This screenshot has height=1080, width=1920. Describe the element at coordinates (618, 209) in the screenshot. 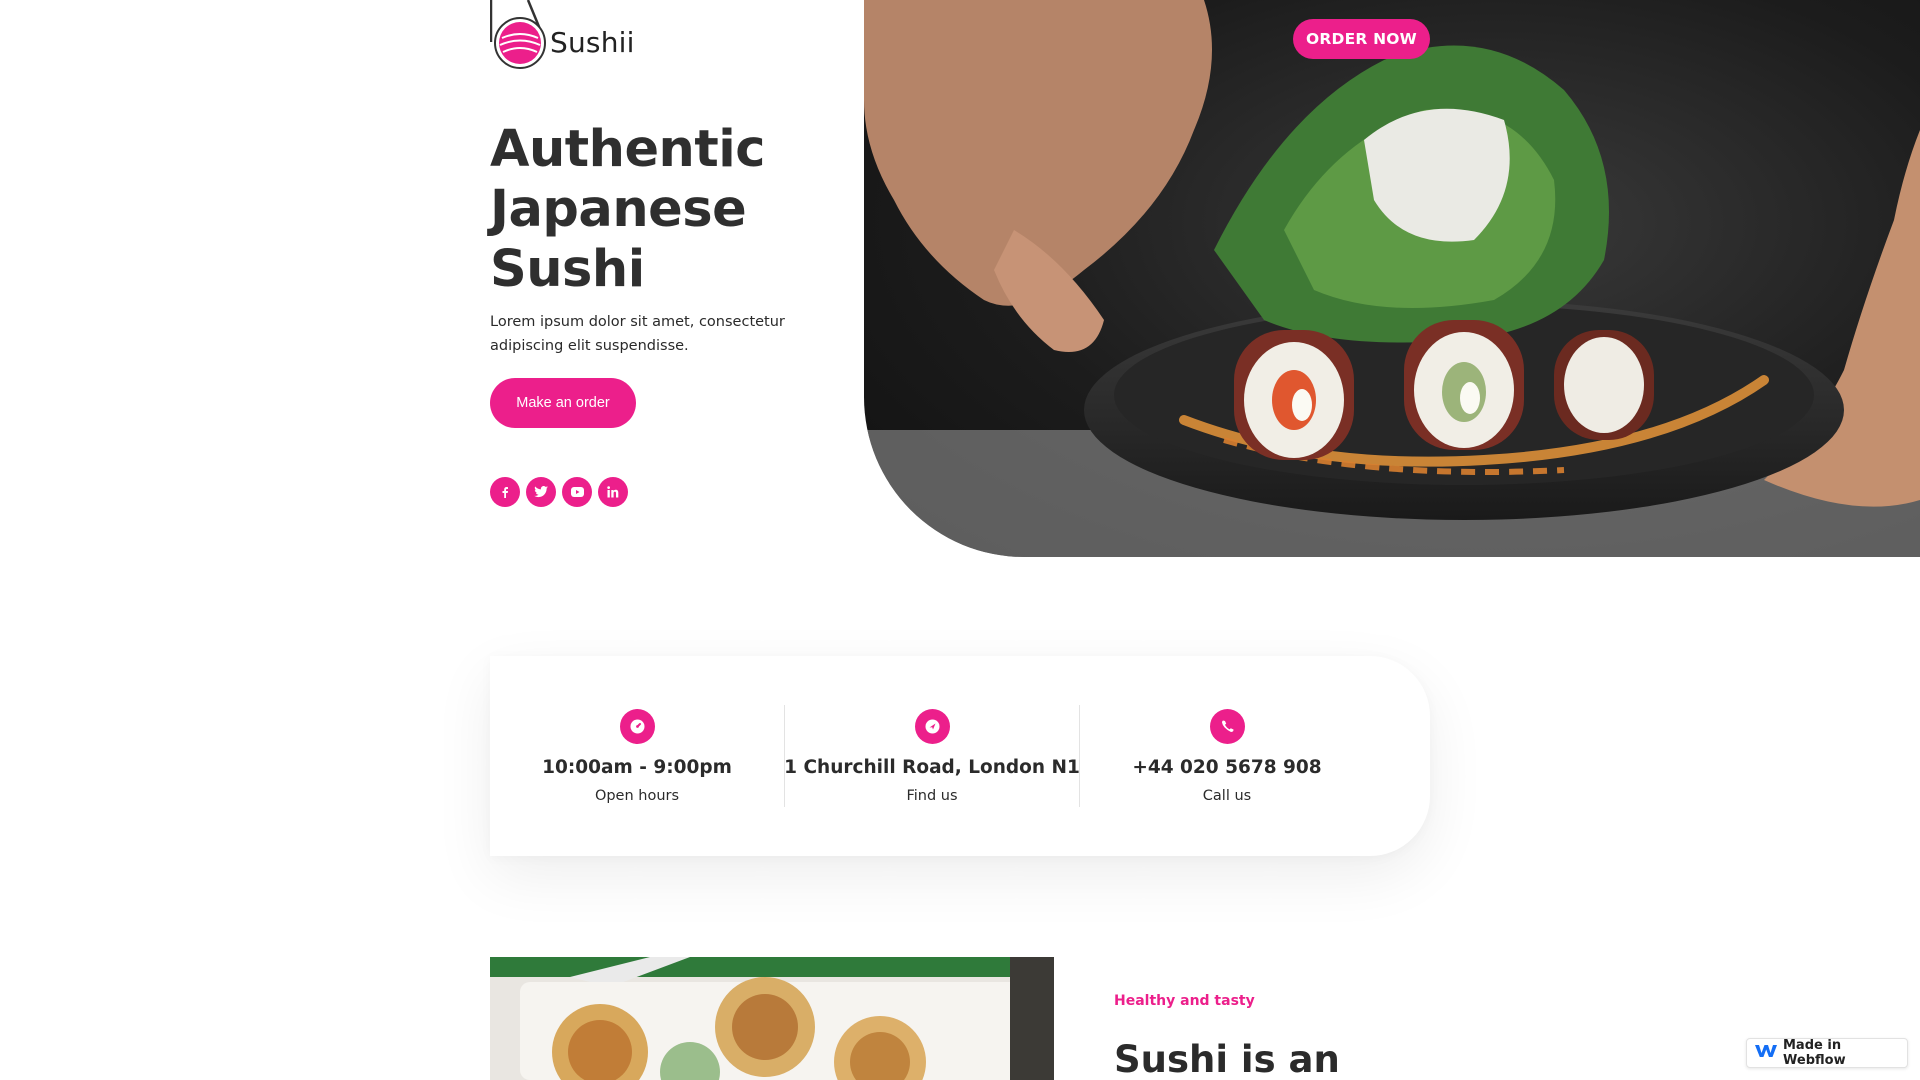

I see `hero-title-line: Japanese` at that location.